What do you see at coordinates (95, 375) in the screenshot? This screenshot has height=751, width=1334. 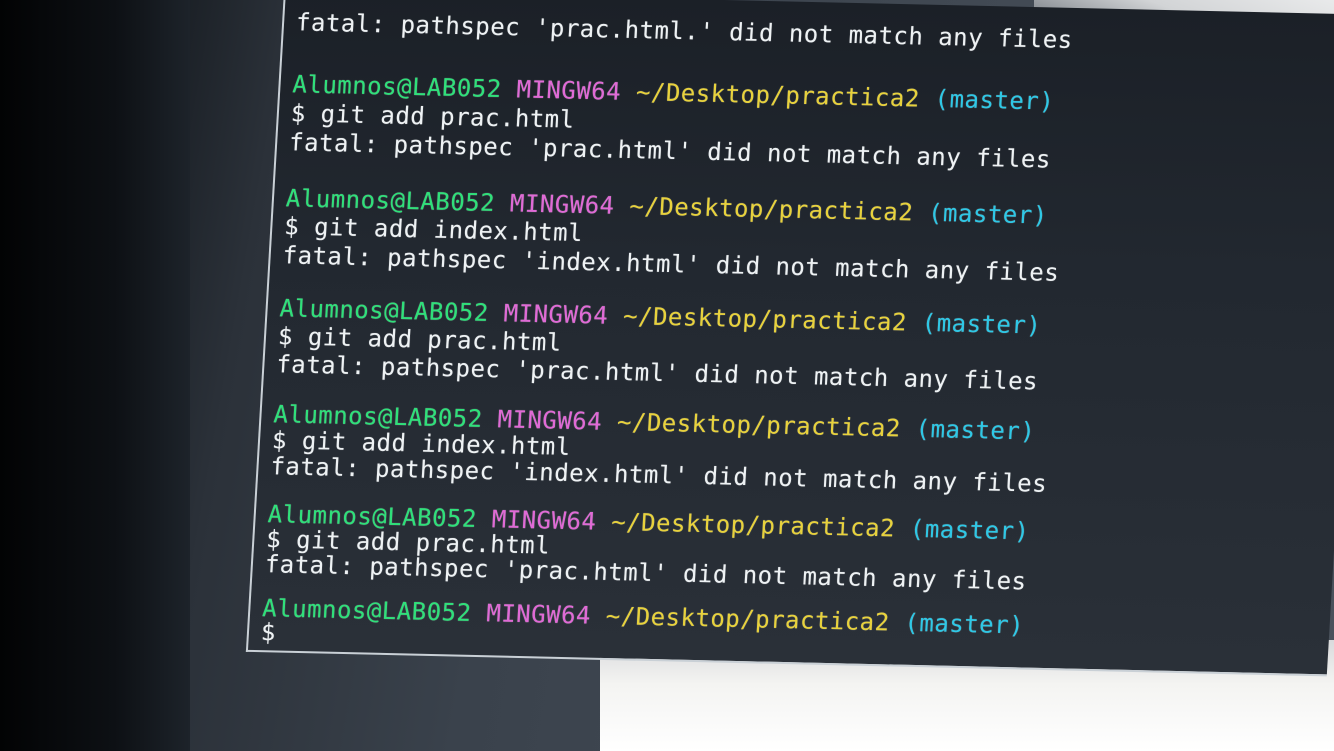 I see `monitor-bezel` at bounding box center [95, 375].